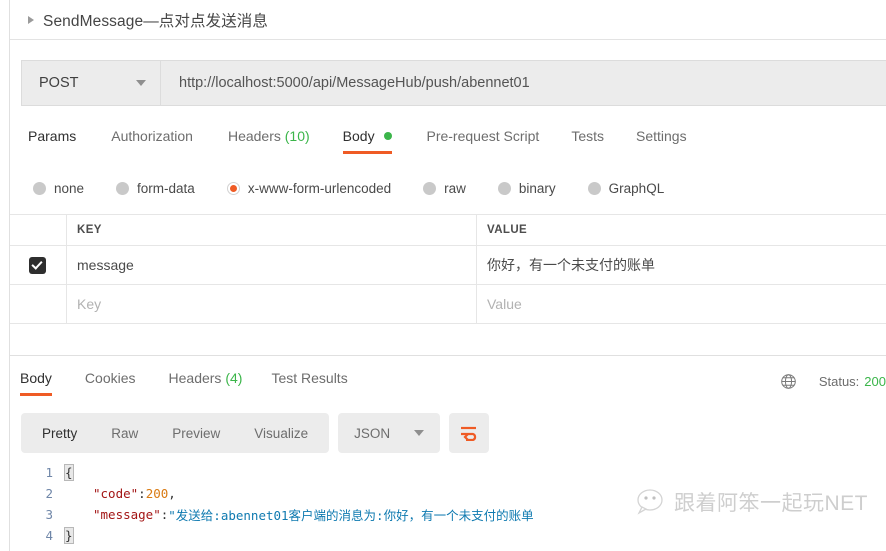 Image resolution: width=886 pixels, height=551 pixels. Describe the element at coordinates (447, 20) in the screenshot. I see `request-title-bar: SendMessage—点对点发送消息` at that location.